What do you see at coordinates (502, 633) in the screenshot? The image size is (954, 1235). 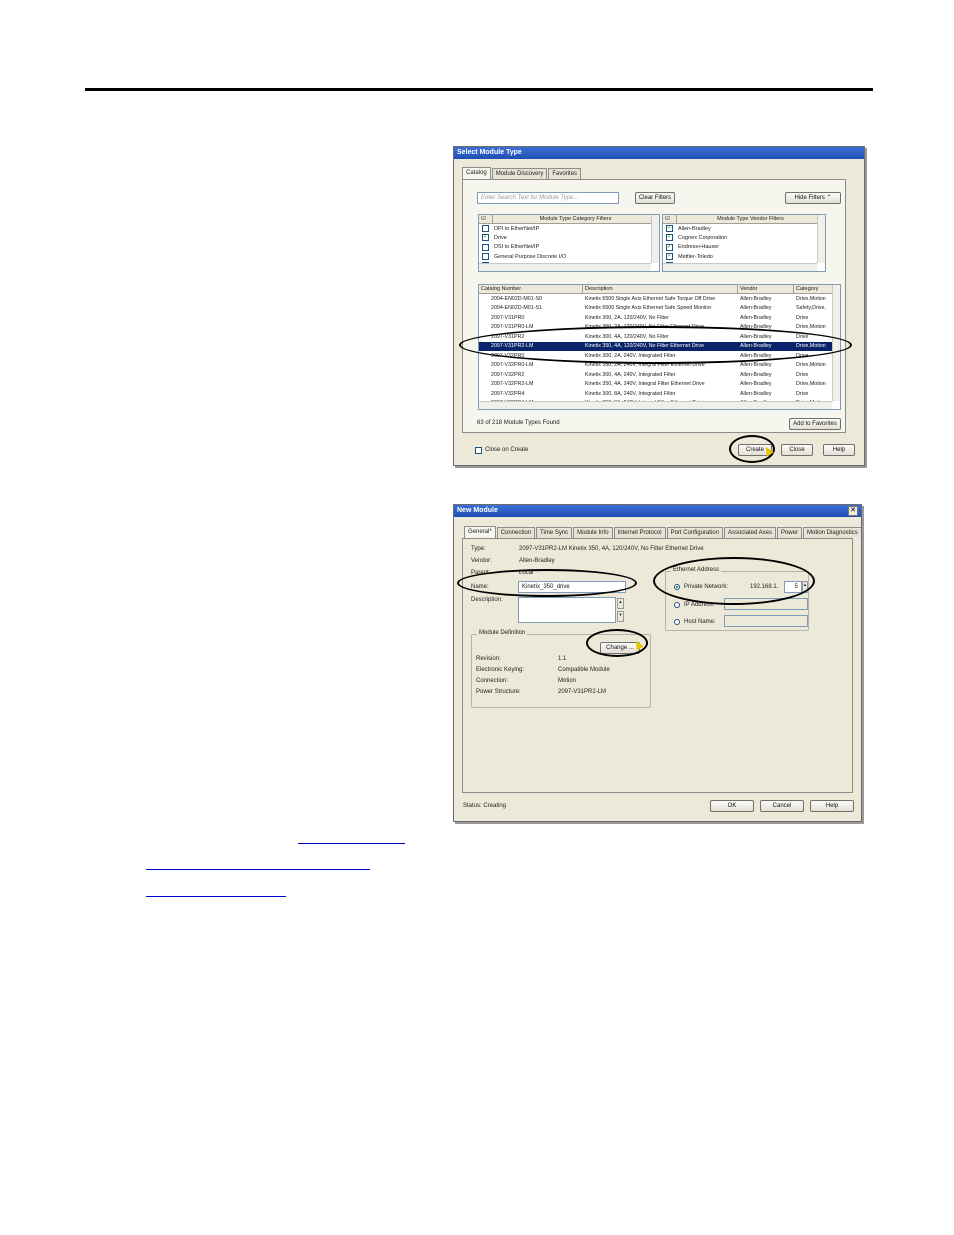 I see `module-definition-title: Module Definition` at bounding box center [502, 633].